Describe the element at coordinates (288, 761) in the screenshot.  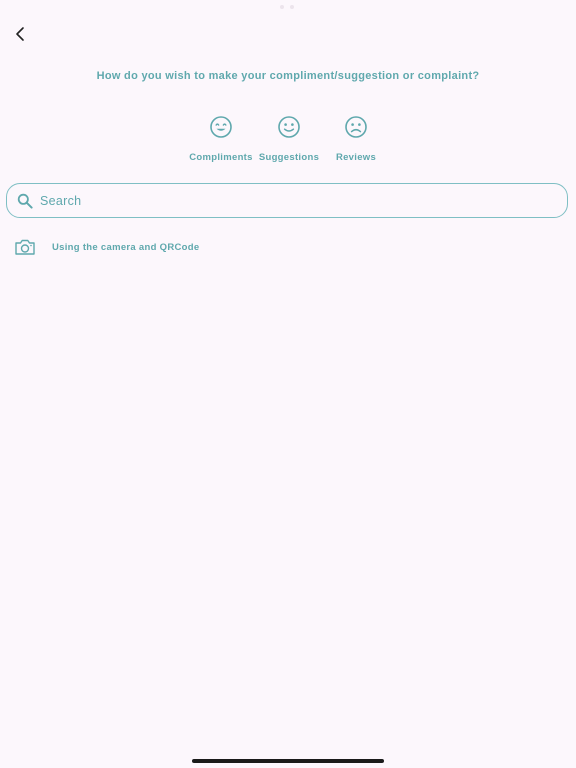
I see `home-indicator` at that location.